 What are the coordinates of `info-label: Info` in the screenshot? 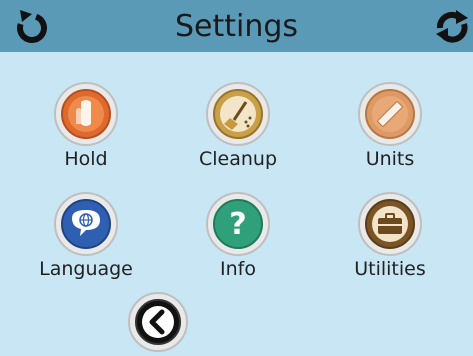 It's located at (238, 269).